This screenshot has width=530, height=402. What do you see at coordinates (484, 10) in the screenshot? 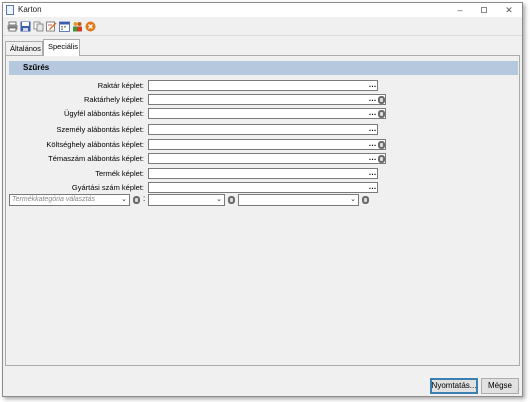
I see `maximize-button` at bounding box center [484, 10].